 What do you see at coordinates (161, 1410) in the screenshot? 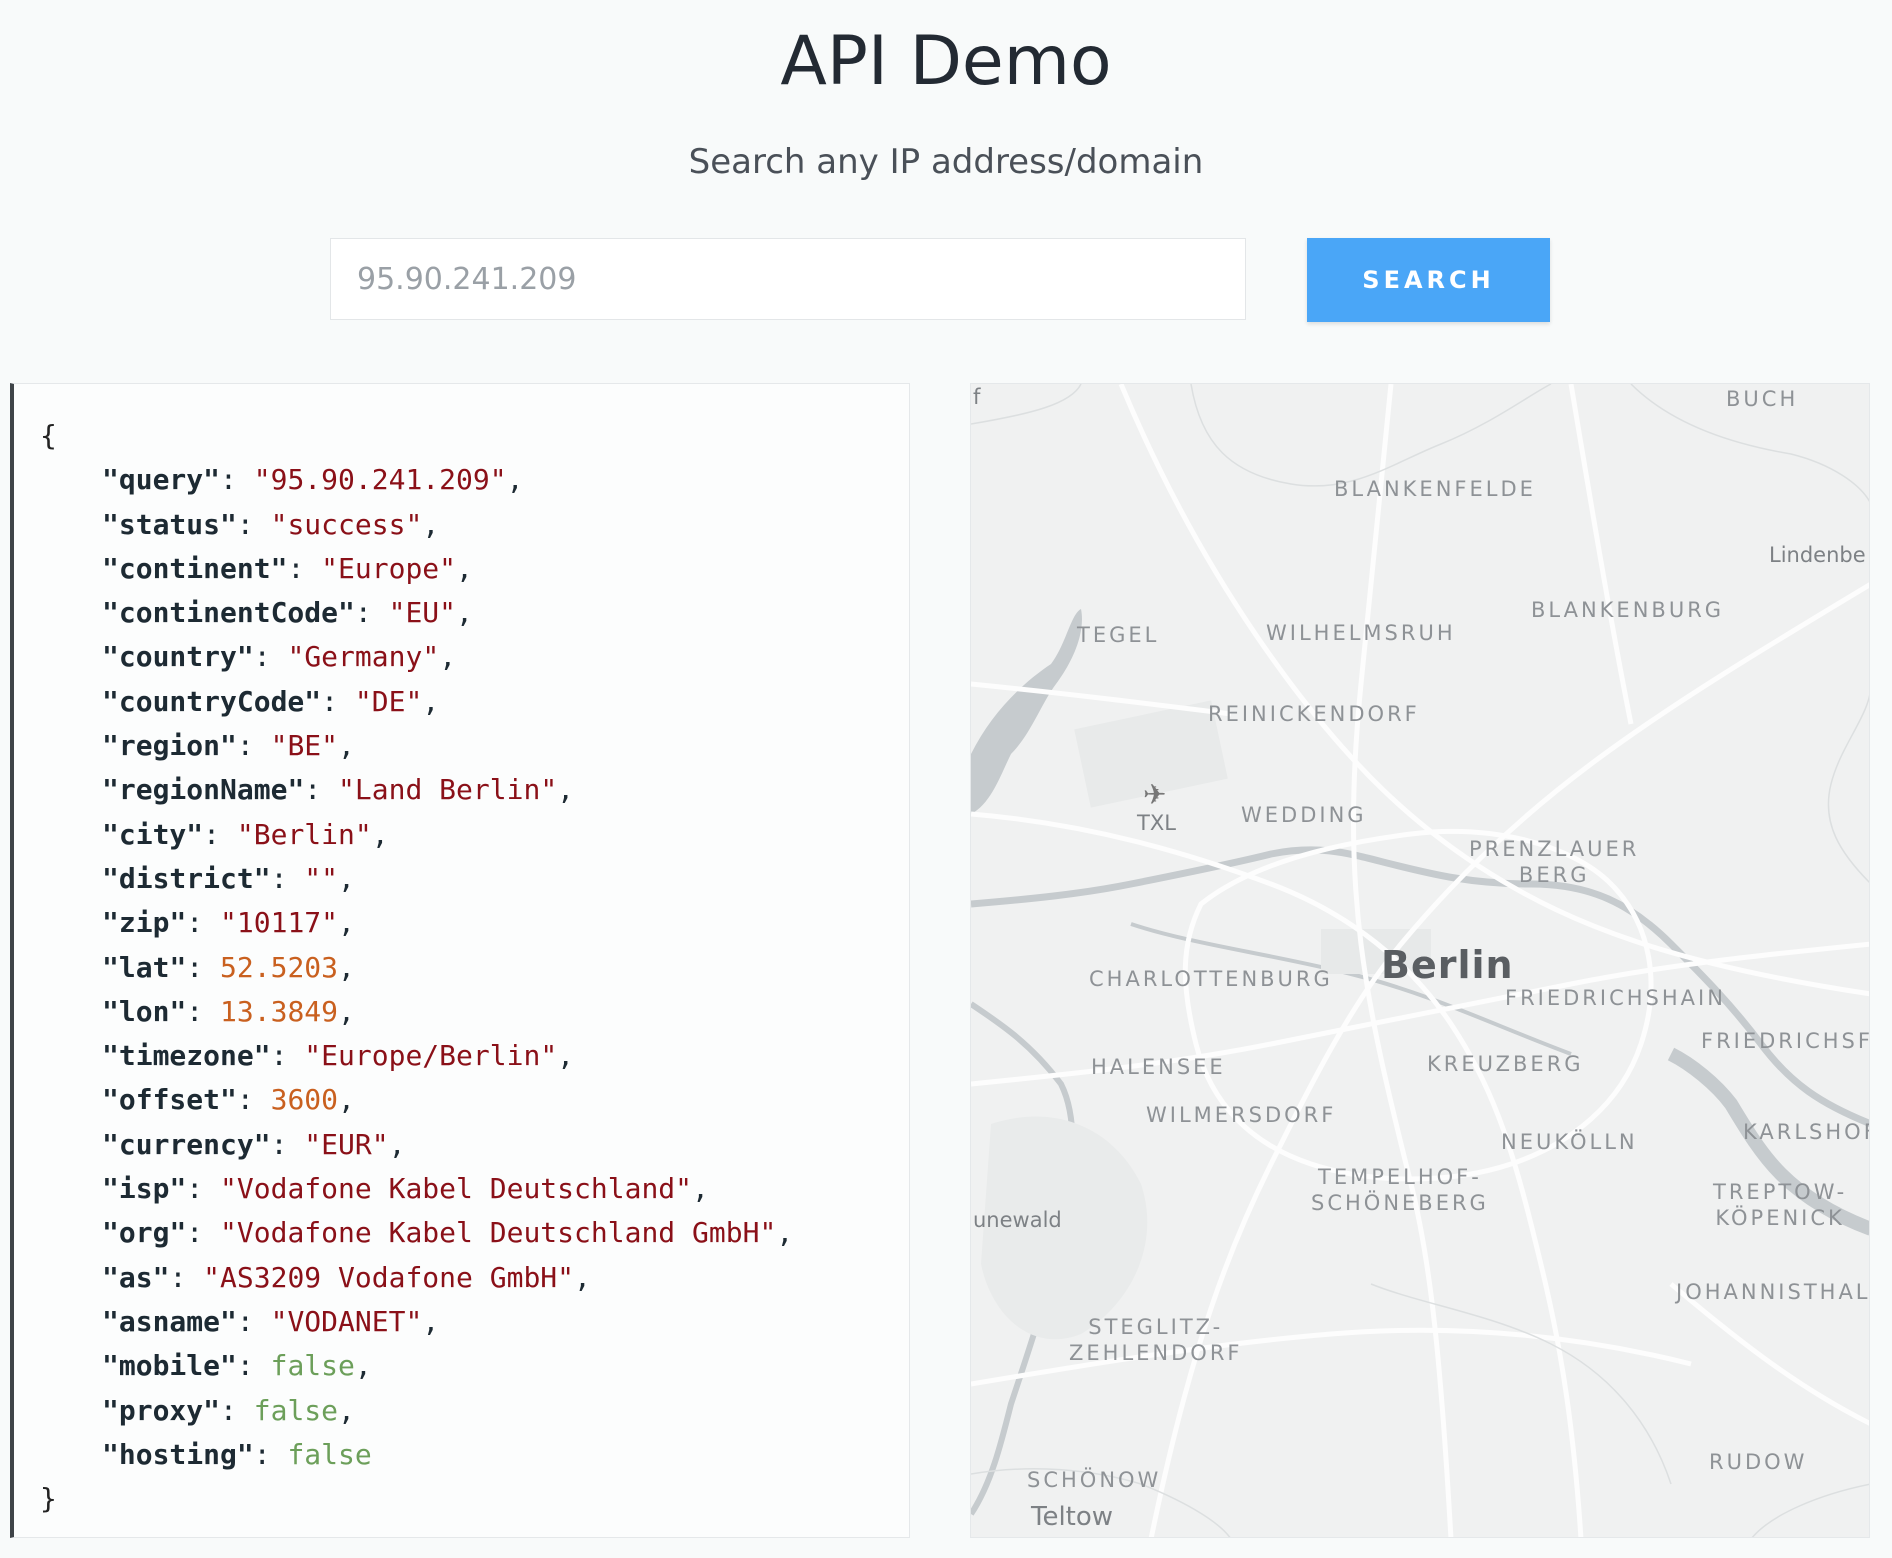
I see `json-key: proxy` at bounding box center [161, 1410].